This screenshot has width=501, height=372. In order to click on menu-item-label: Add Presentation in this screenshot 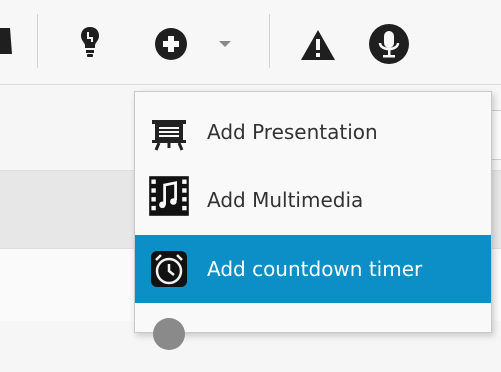, I will do `click(292, 132)`.